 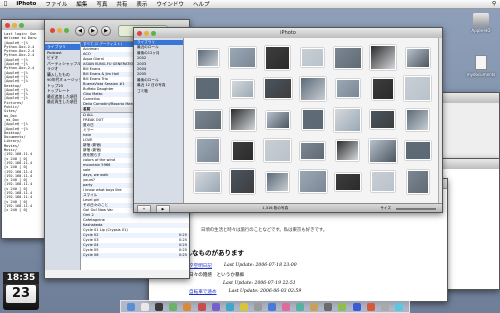 What do you see at coordinates (481, 66) in the screenshot?
I see `desktop-icon-docs: mydocuments` at bounding box center [481, 66].